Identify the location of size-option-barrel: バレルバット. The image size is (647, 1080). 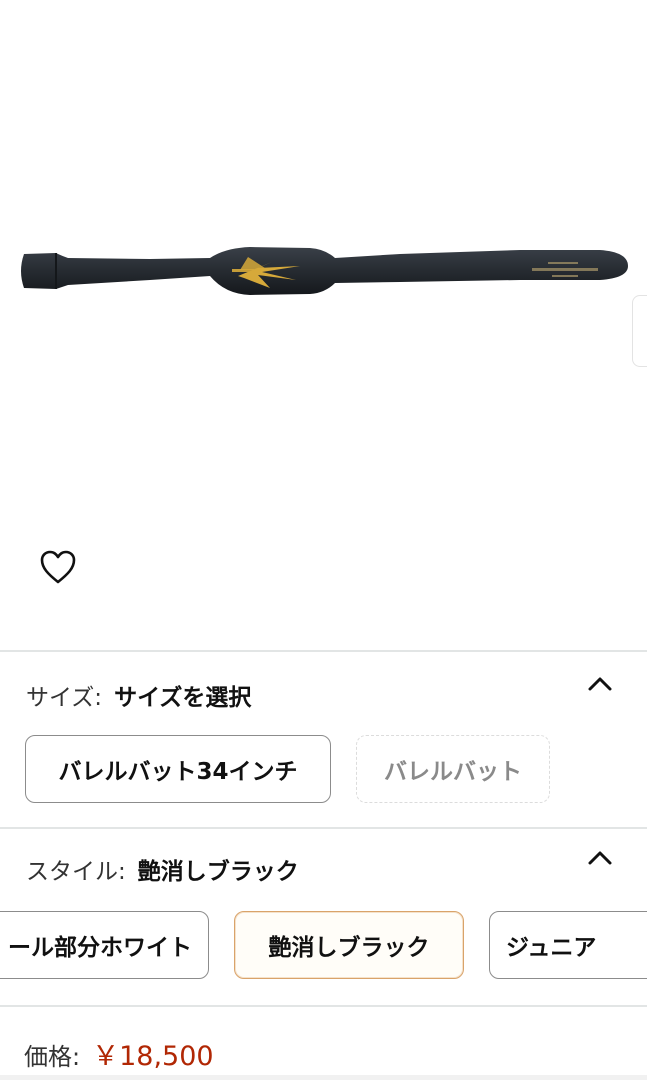
(453, 769).